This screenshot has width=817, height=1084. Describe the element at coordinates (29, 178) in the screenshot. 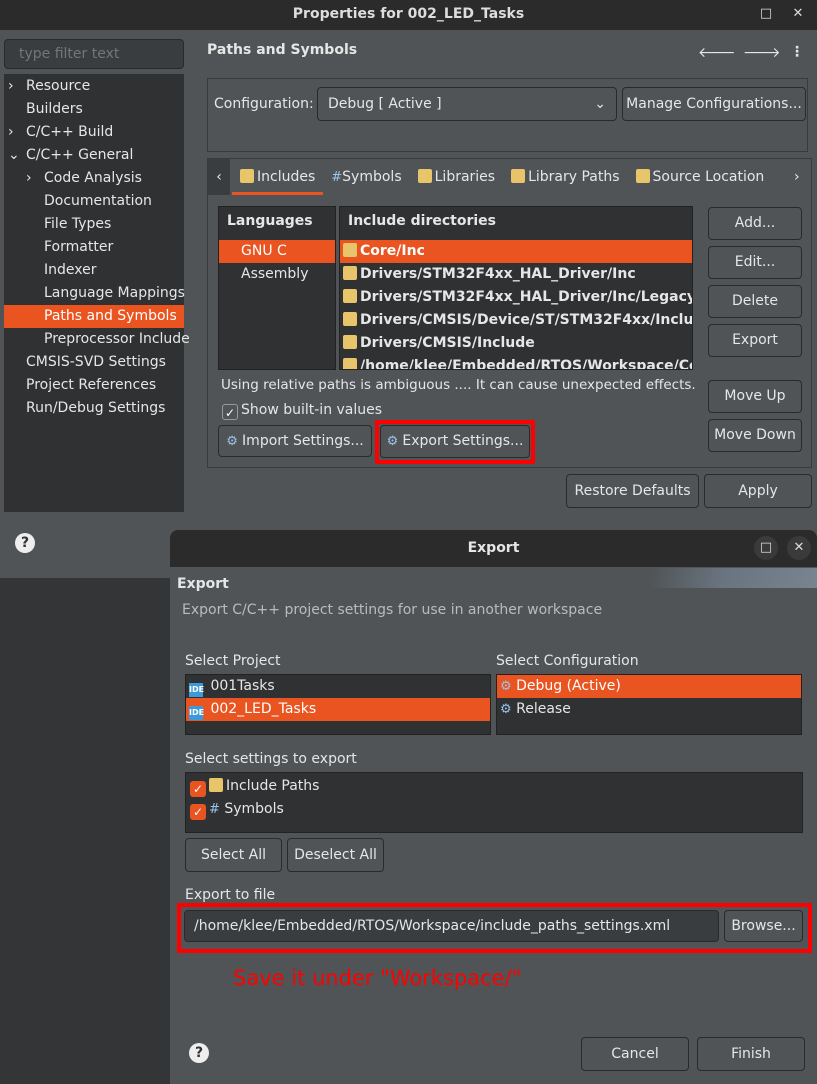

I see `chevron-icon: ›` at that location.